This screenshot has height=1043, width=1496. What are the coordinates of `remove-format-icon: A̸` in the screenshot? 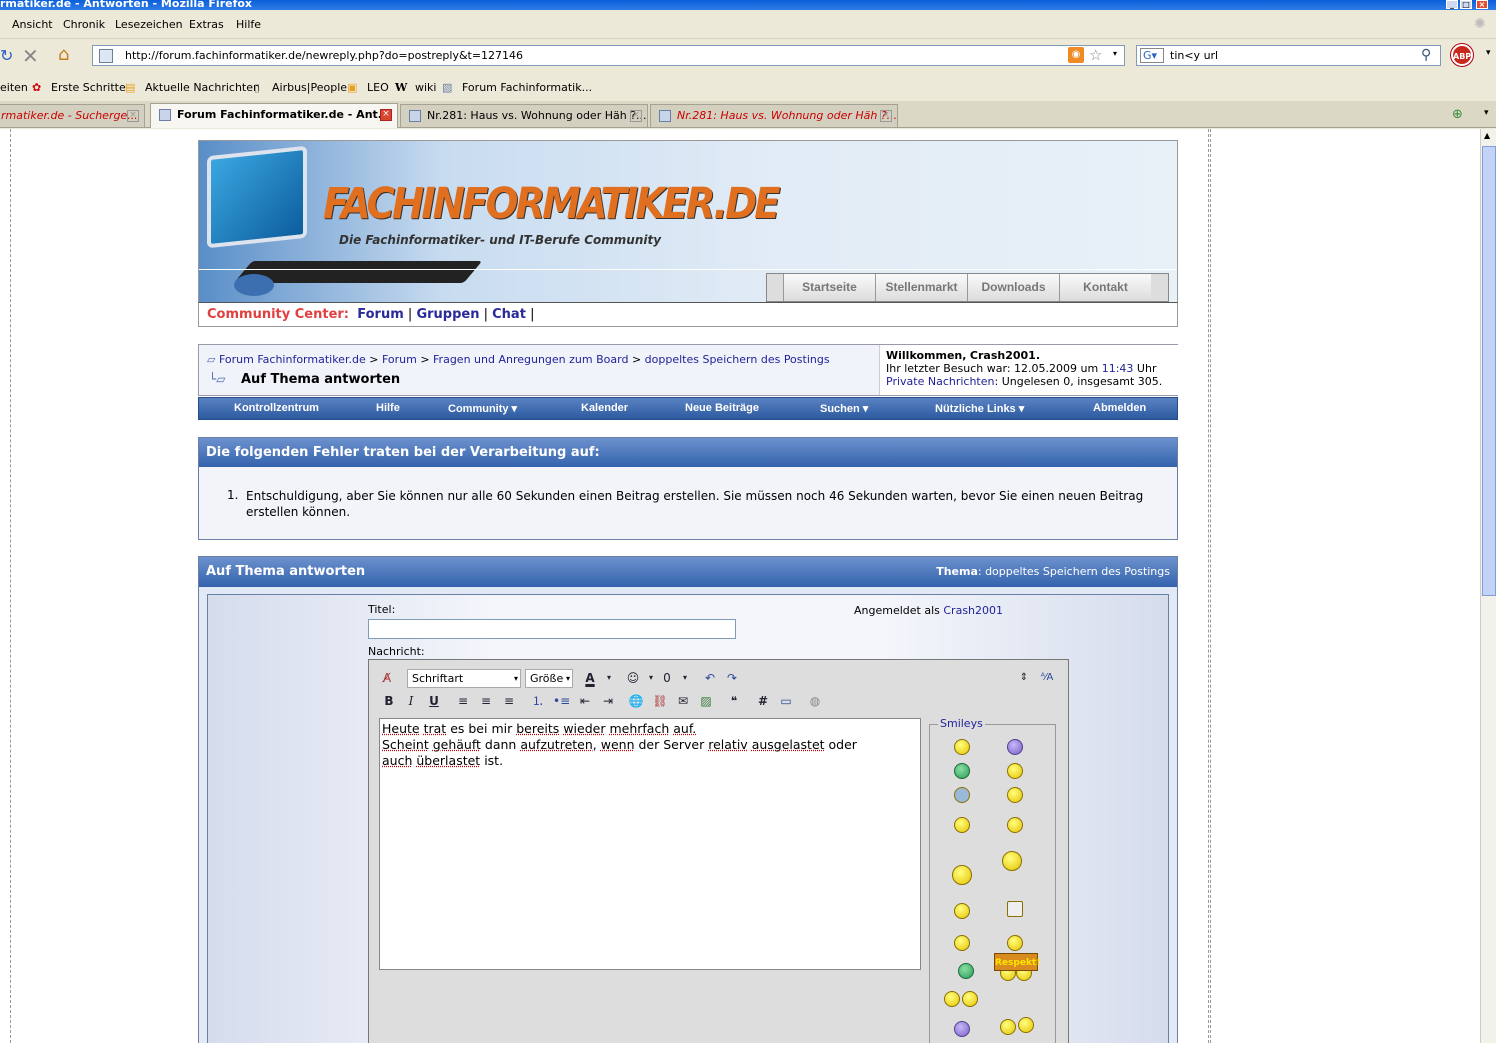 It's located at (387, 678).